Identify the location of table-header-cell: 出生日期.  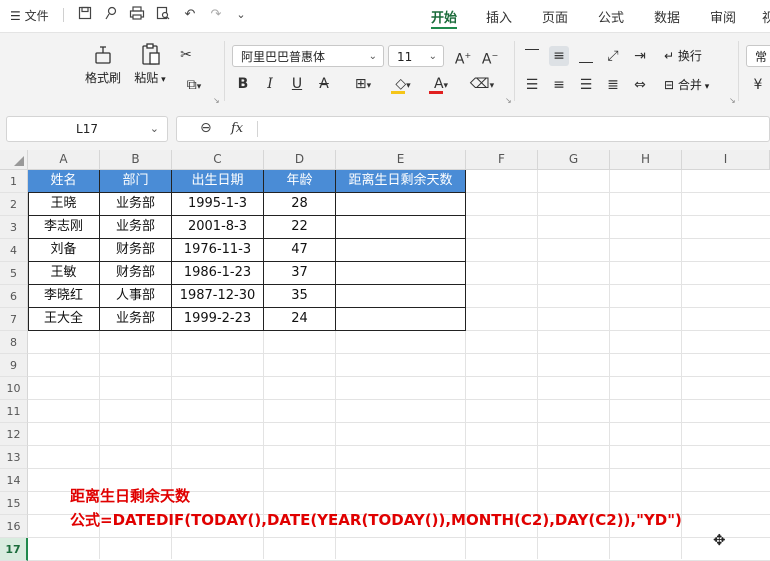
(218, 181).